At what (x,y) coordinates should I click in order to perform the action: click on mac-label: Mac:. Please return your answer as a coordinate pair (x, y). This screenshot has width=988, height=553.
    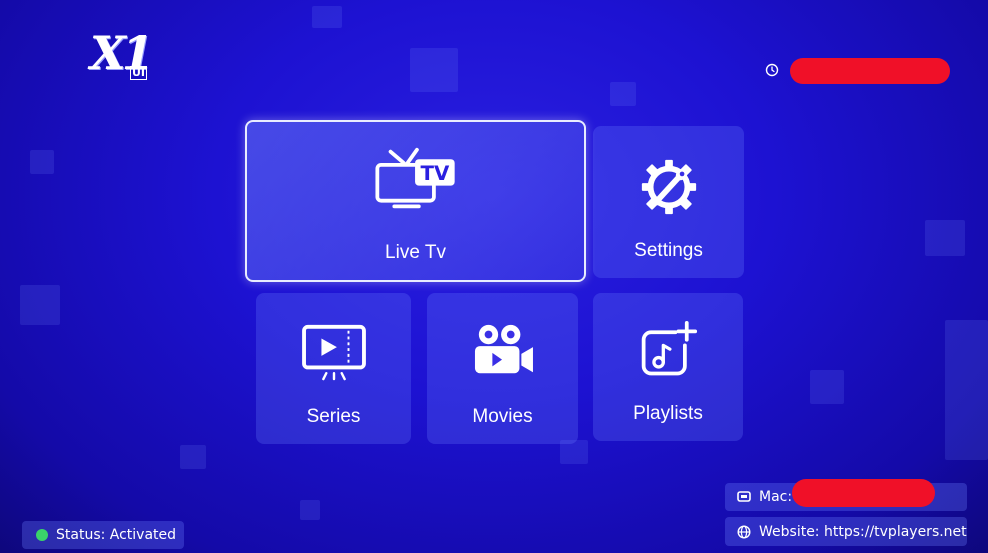
    Looking at the image, I should click on (776, 497).